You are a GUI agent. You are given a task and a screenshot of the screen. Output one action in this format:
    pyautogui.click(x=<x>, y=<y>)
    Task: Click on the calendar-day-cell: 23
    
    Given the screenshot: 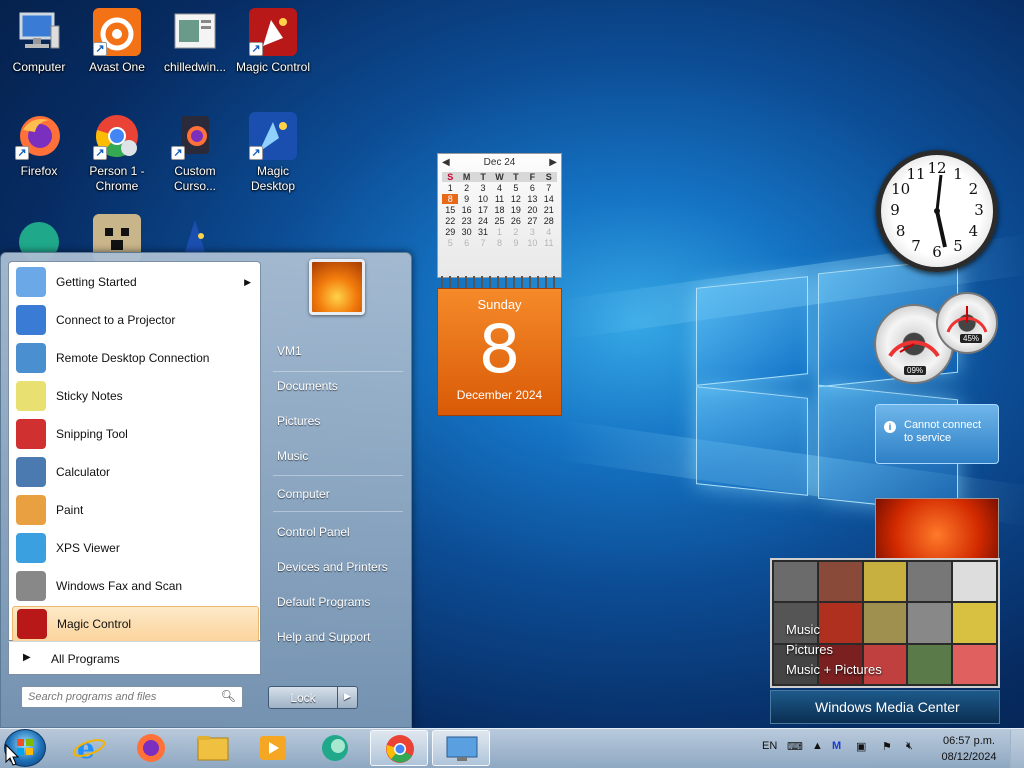 What is the action you would take?
    pyautogui.click(x=466, y=221)
    